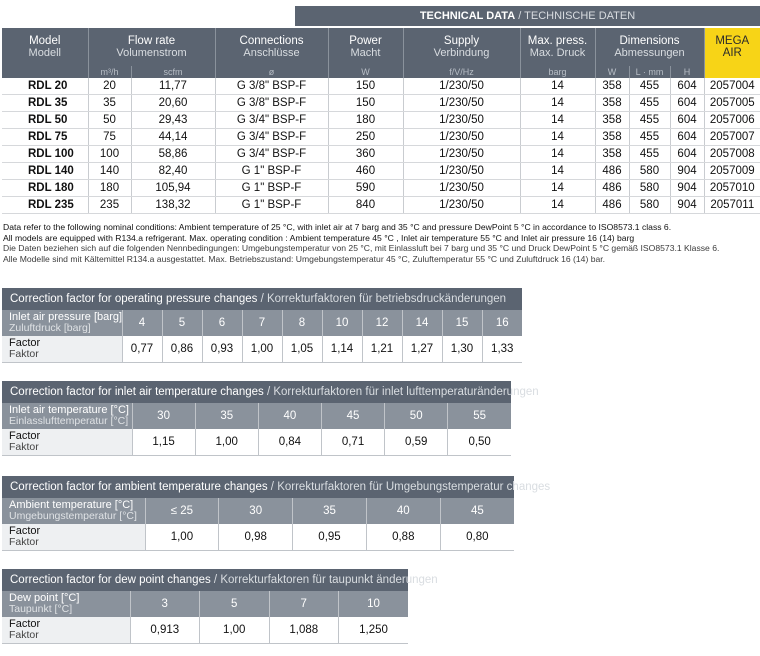 The height and width of the screenshot is (656, 760). I want to click on cell-model: RDL 20, so click(45, 86).